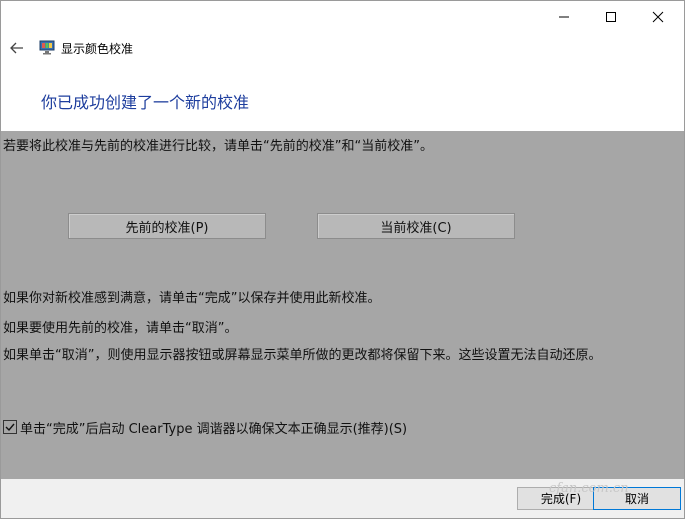 The width and height of the screenshot is (685, 519). Describe the element at coordinates (342, 498) in the screenshot. I see `footer-bar: 完成(F) 取消` at that location.